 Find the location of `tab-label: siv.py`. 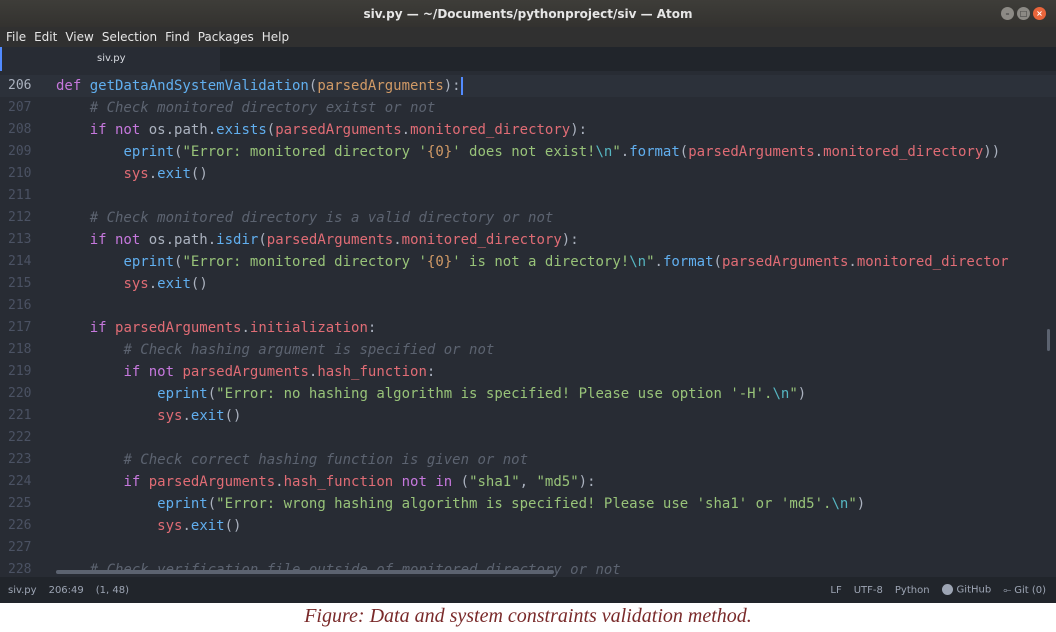

tab-label: siv.py is located at coordinates (111, 58).